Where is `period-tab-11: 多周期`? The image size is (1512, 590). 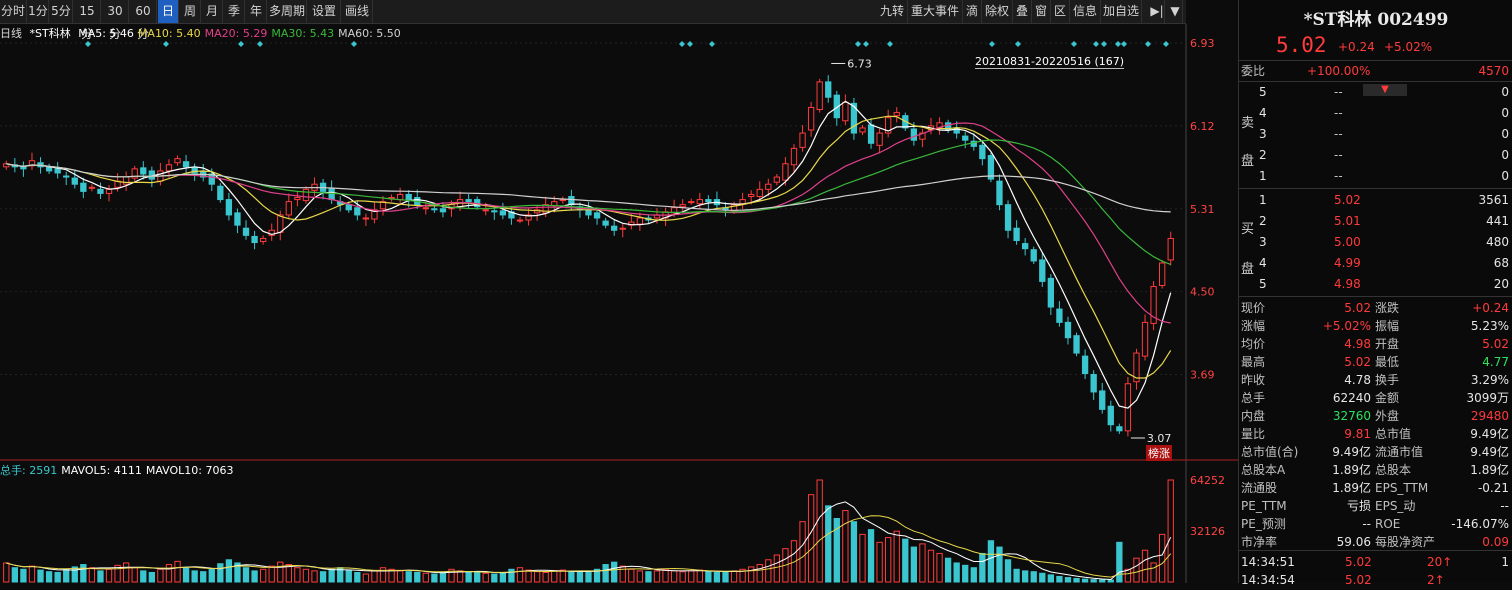
period-tab-11: 多周期 is located at coordinates (287, 11).